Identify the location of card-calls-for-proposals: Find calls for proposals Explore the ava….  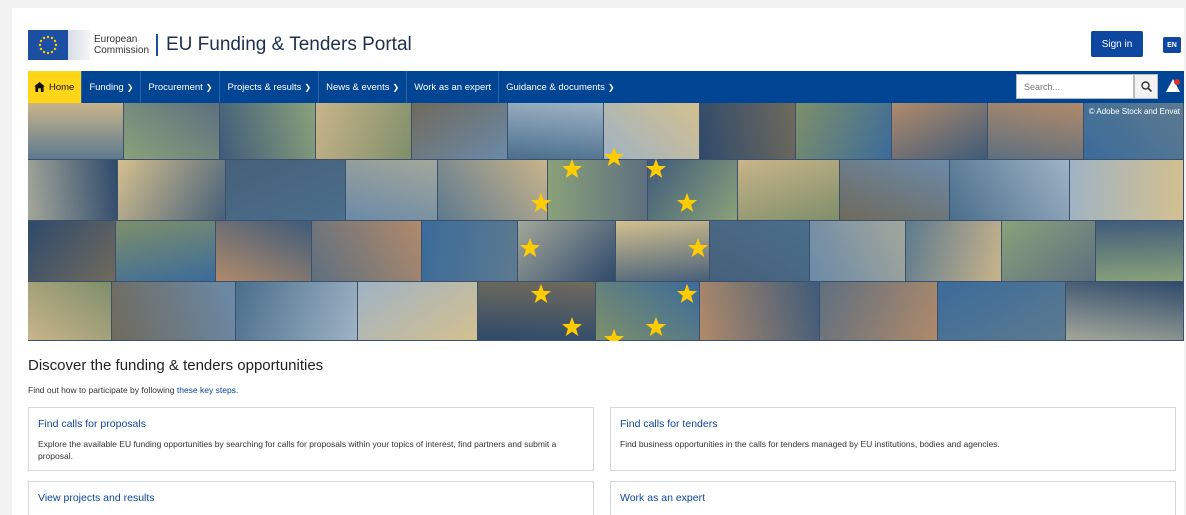
(311, 439).